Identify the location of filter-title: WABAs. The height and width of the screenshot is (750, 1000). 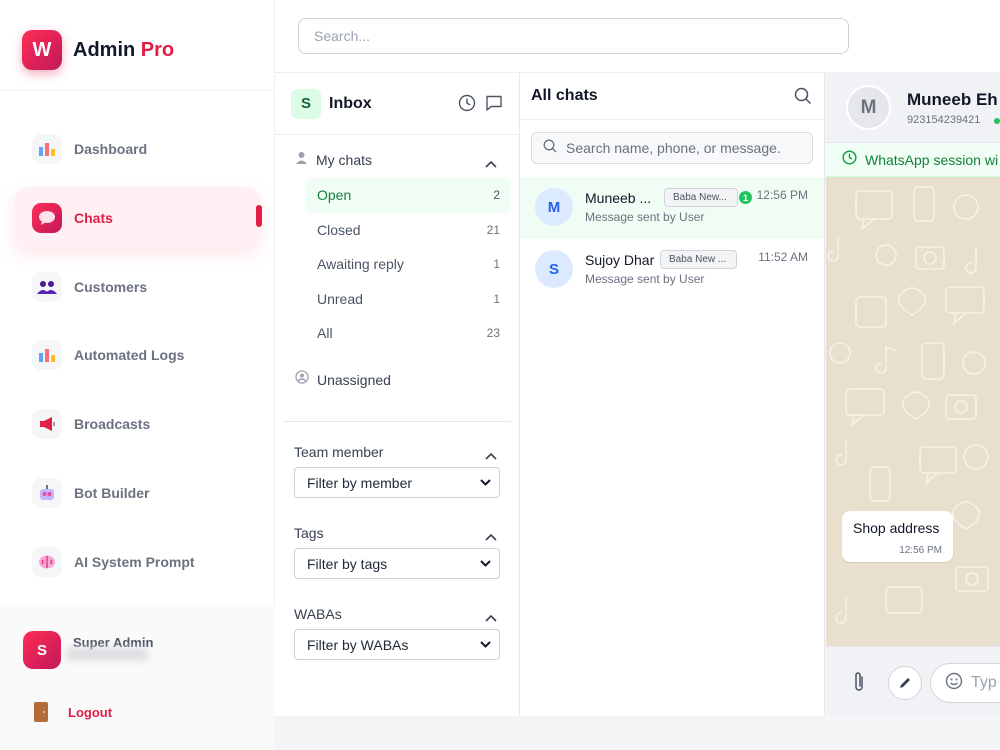
(397, 614).